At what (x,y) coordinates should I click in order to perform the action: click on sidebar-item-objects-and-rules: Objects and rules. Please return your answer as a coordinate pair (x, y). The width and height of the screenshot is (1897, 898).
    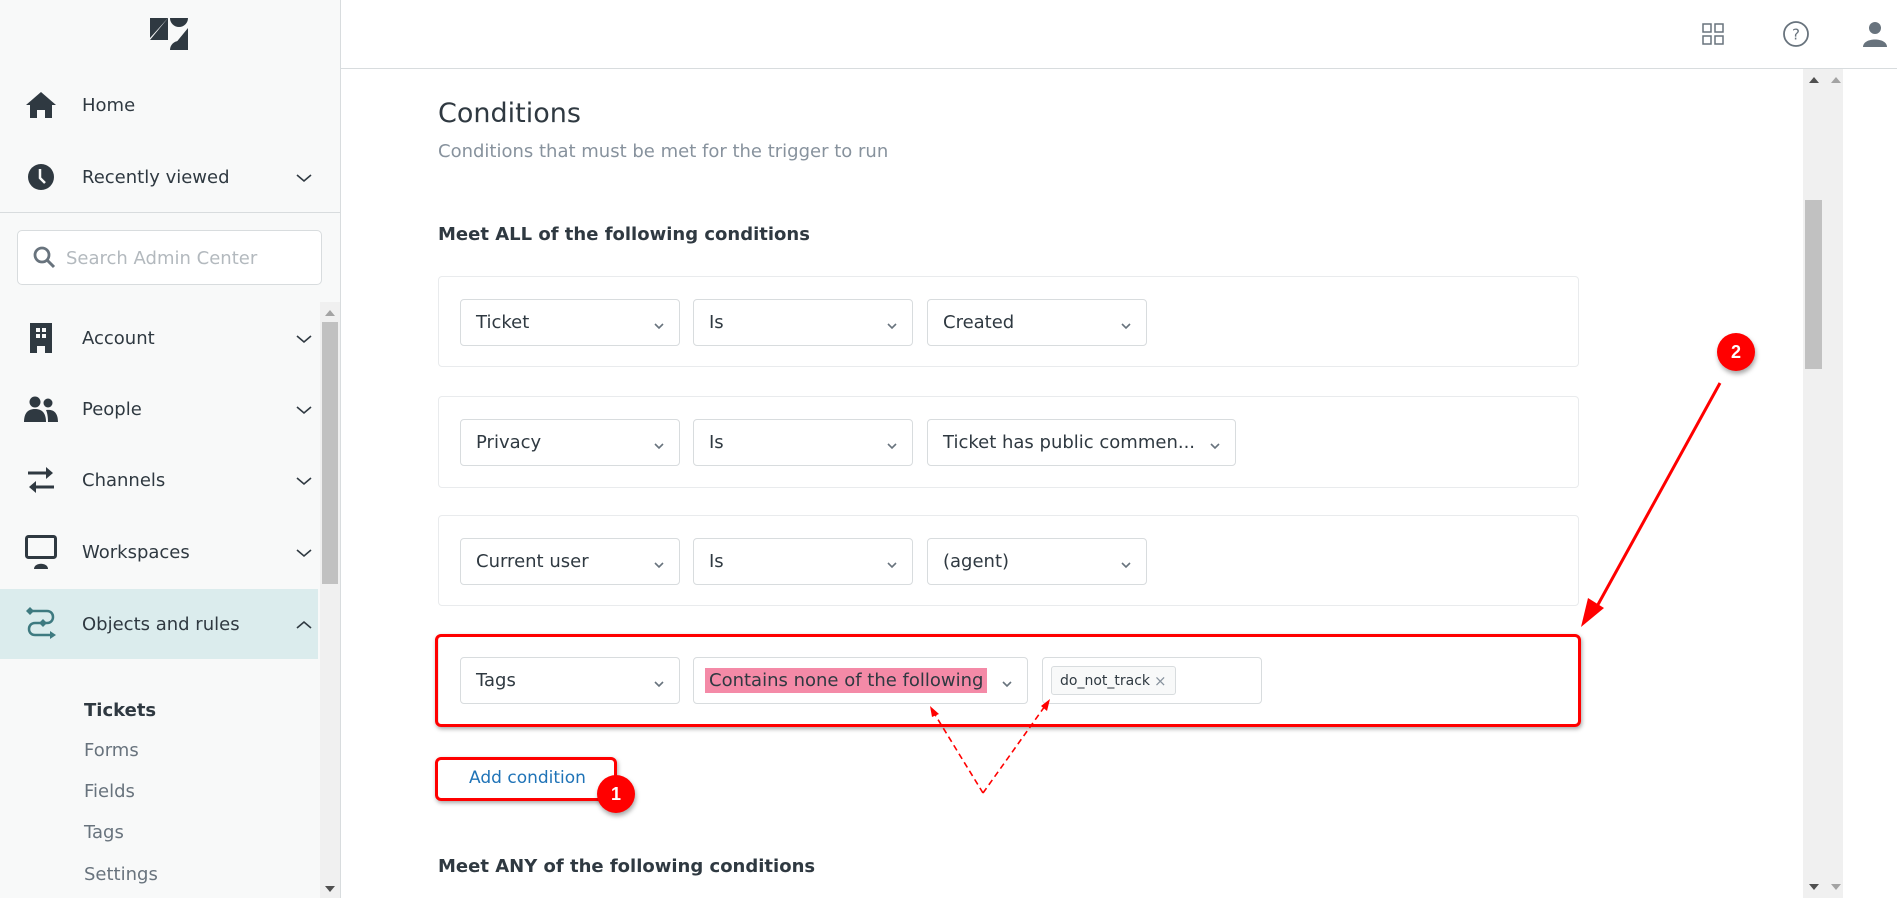
    Looking at the image, I should click on (159, 624).